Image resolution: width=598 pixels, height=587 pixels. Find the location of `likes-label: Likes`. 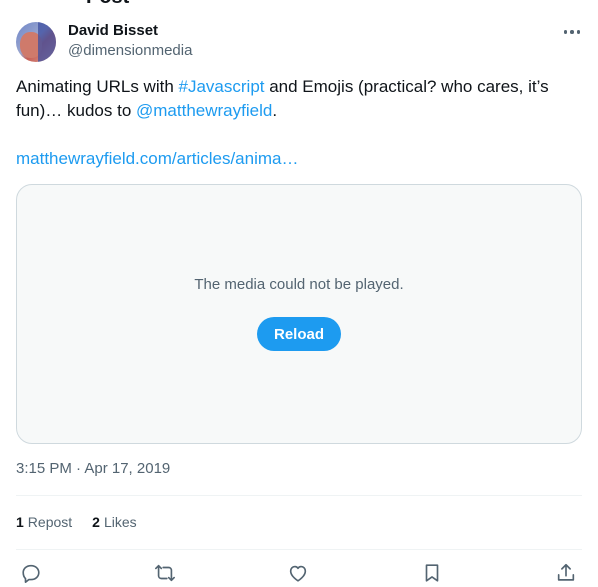

likes-label: Likes is located at coordinates (120, 522).